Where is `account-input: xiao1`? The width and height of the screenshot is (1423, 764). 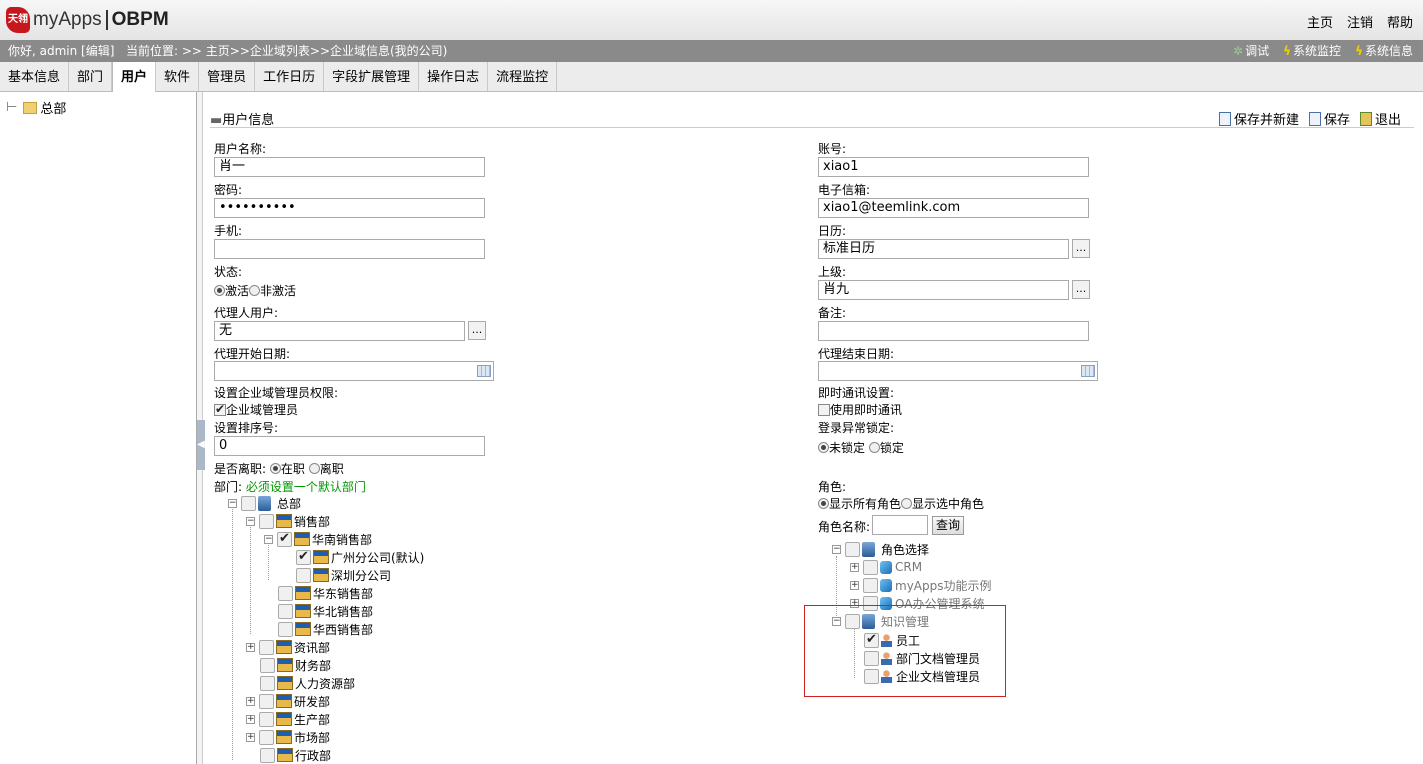 account-input: xiao1 is located at coordinates (953, 167).